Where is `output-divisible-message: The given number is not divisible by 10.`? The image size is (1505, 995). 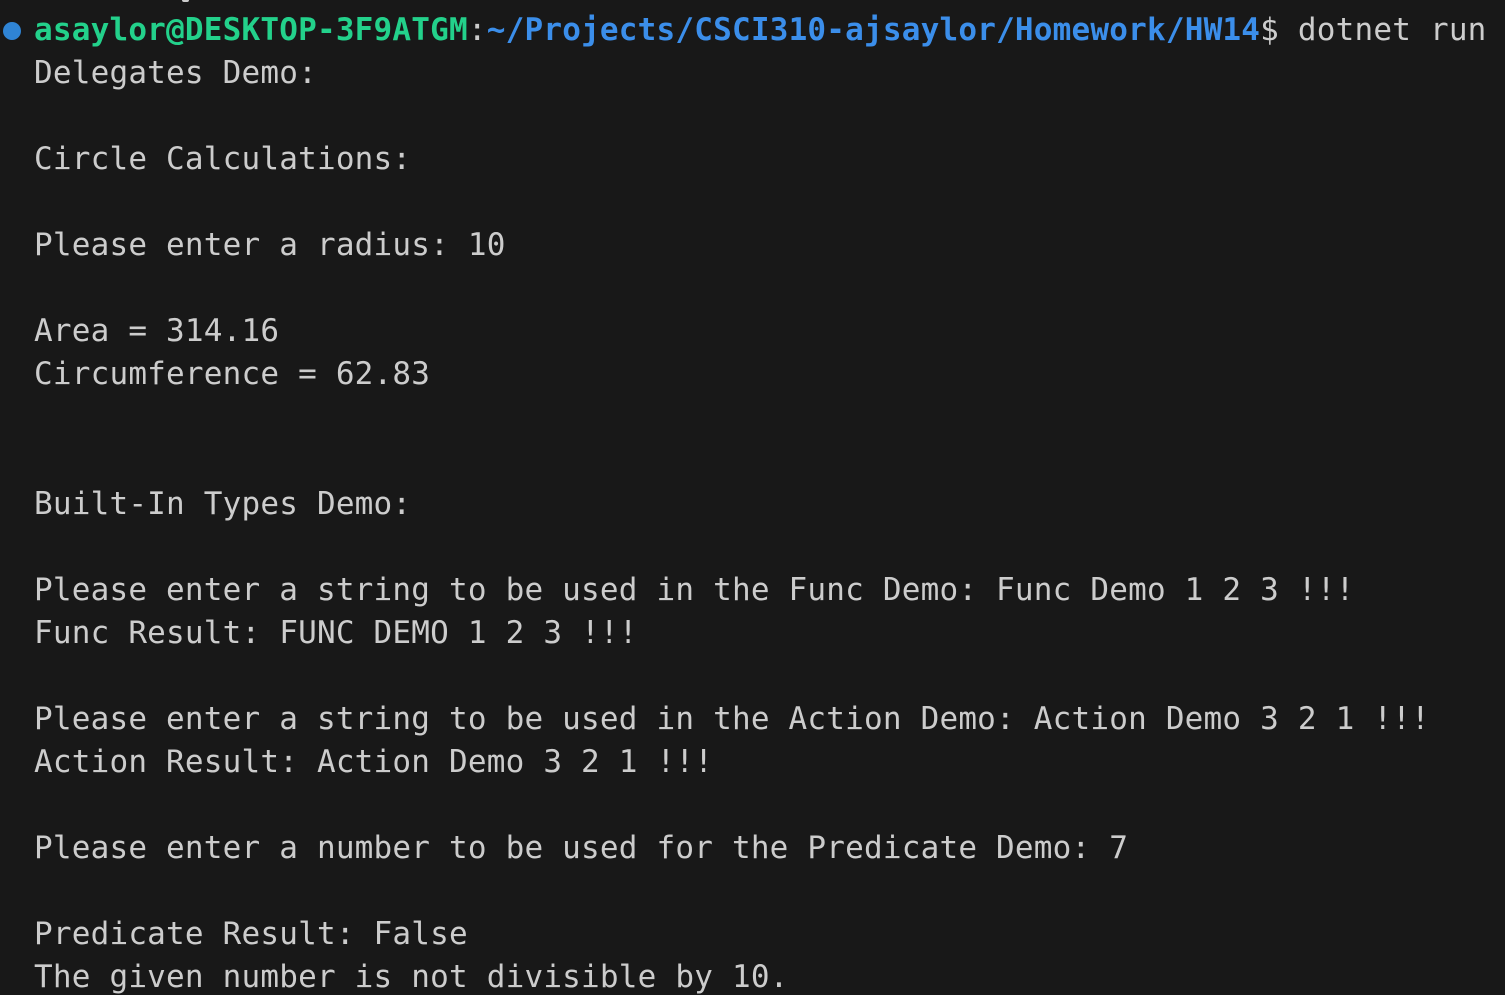
output-divisible-message: The given number is not divisible by 10. is located at coordinates (411, 977).